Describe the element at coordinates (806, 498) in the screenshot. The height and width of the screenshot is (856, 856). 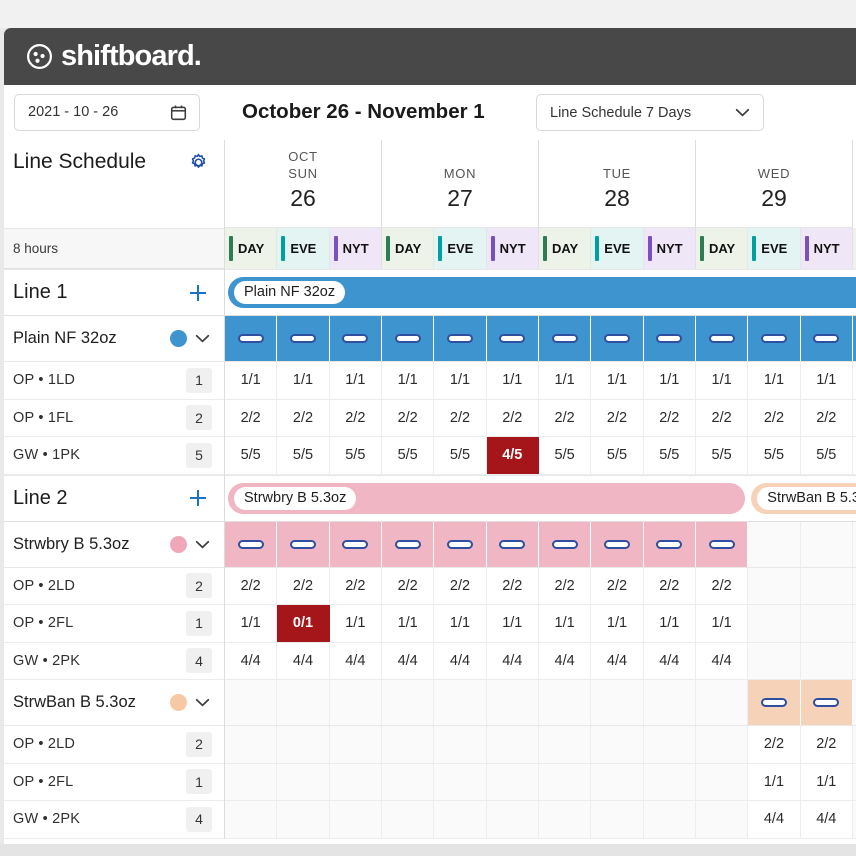
I see `product-banner-label: StrwBan B 5.3oz` at that location.